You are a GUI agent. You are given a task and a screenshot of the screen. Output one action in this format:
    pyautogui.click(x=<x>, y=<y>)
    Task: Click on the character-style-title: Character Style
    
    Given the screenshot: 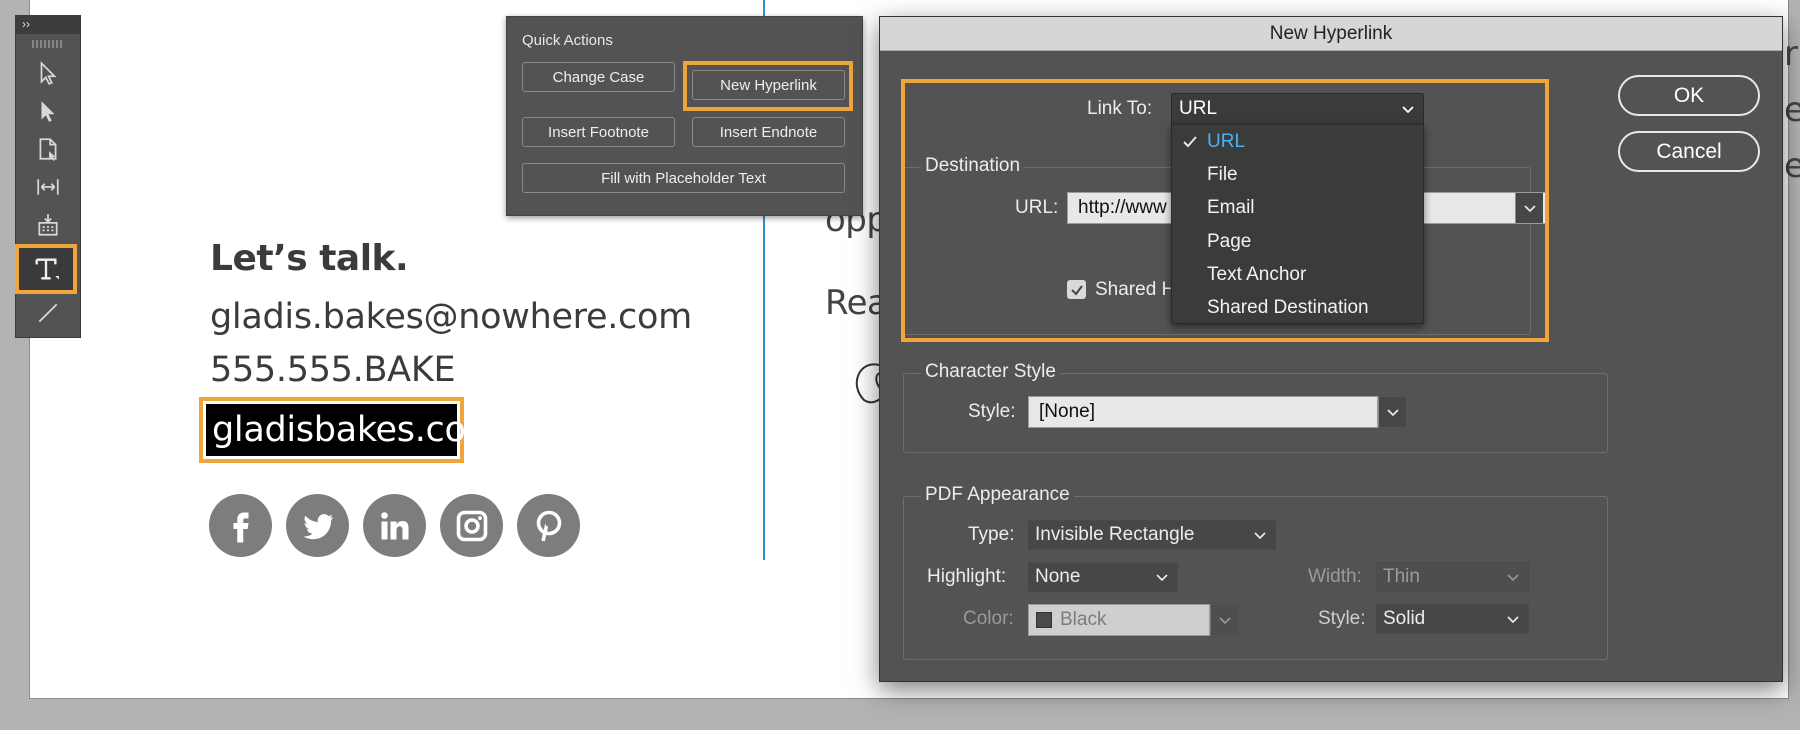 What is the action you would take?
    pyautogui.click(x=990, y=372)
    